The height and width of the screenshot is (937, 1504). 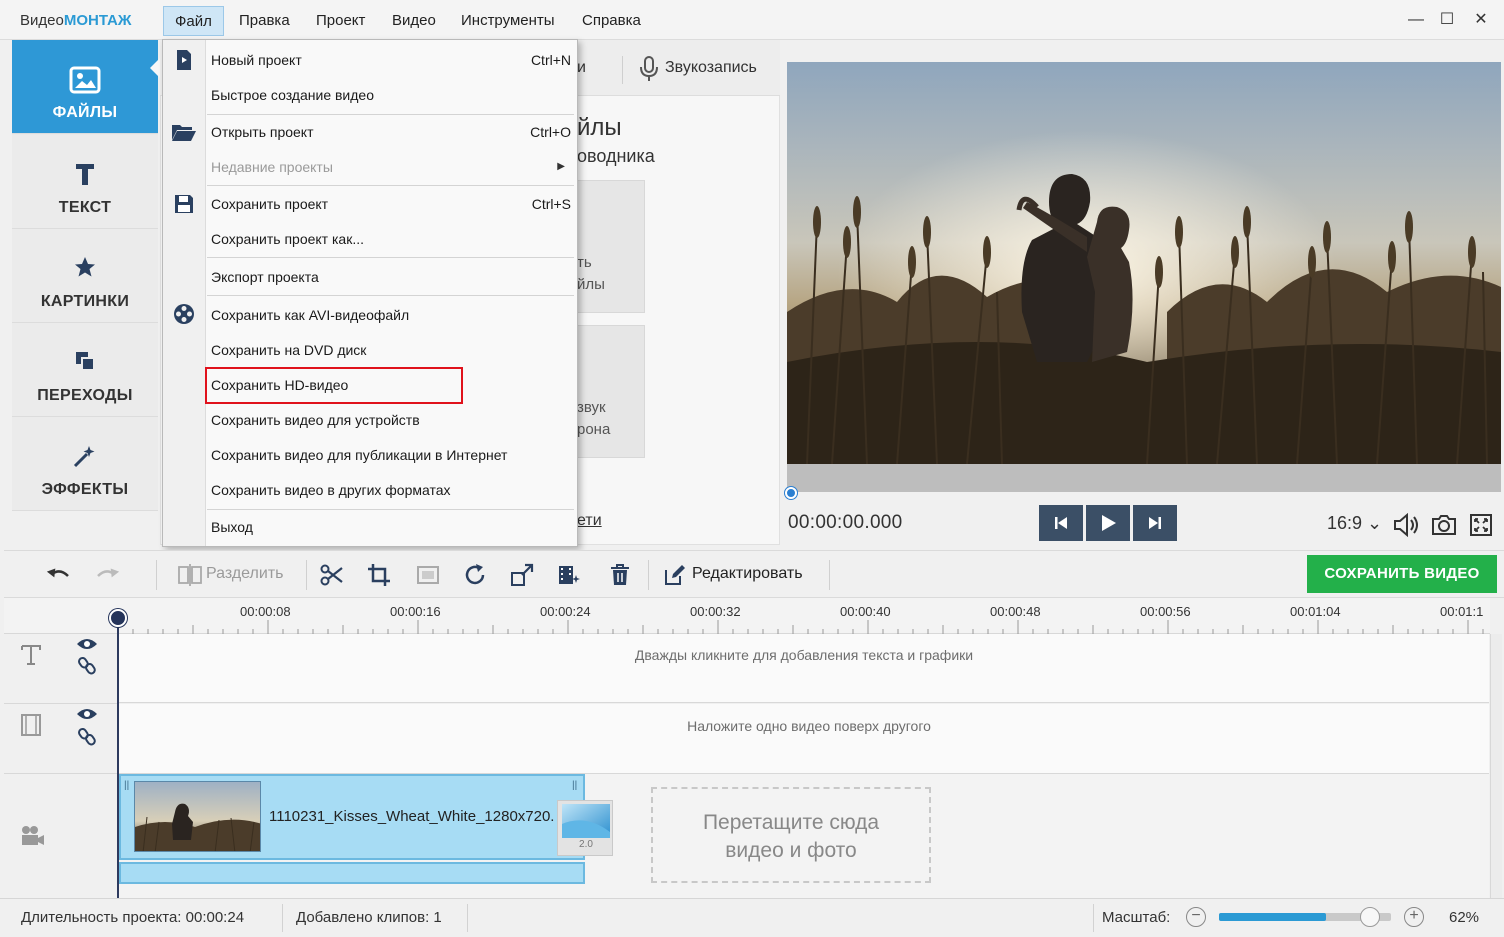 I want to click on fullscreen-icon, so click(x=1481, y=525).